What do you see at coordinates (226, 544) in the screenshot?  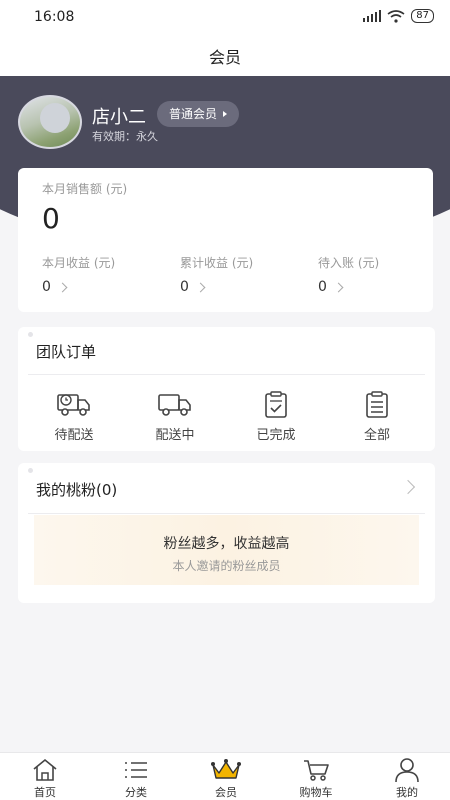 I see `fans-headline: 粉丝越多，收益越高` at bounding box center [226, 544].